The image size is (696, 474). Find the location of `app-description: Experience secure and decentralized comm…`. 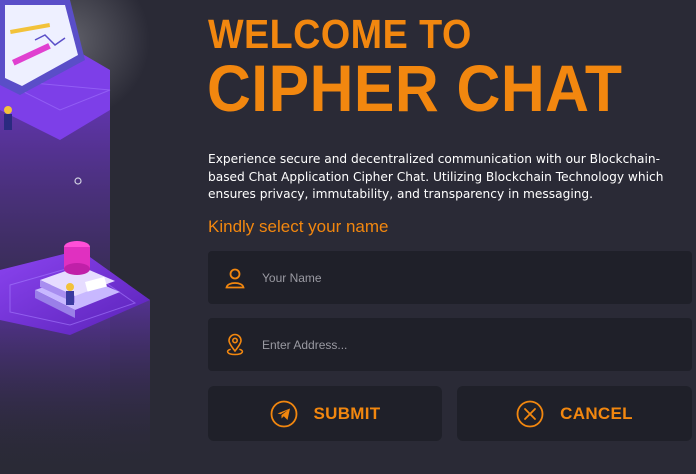

app-description: Experience secure and decentralized comm… is located at coordinates (436, 176).